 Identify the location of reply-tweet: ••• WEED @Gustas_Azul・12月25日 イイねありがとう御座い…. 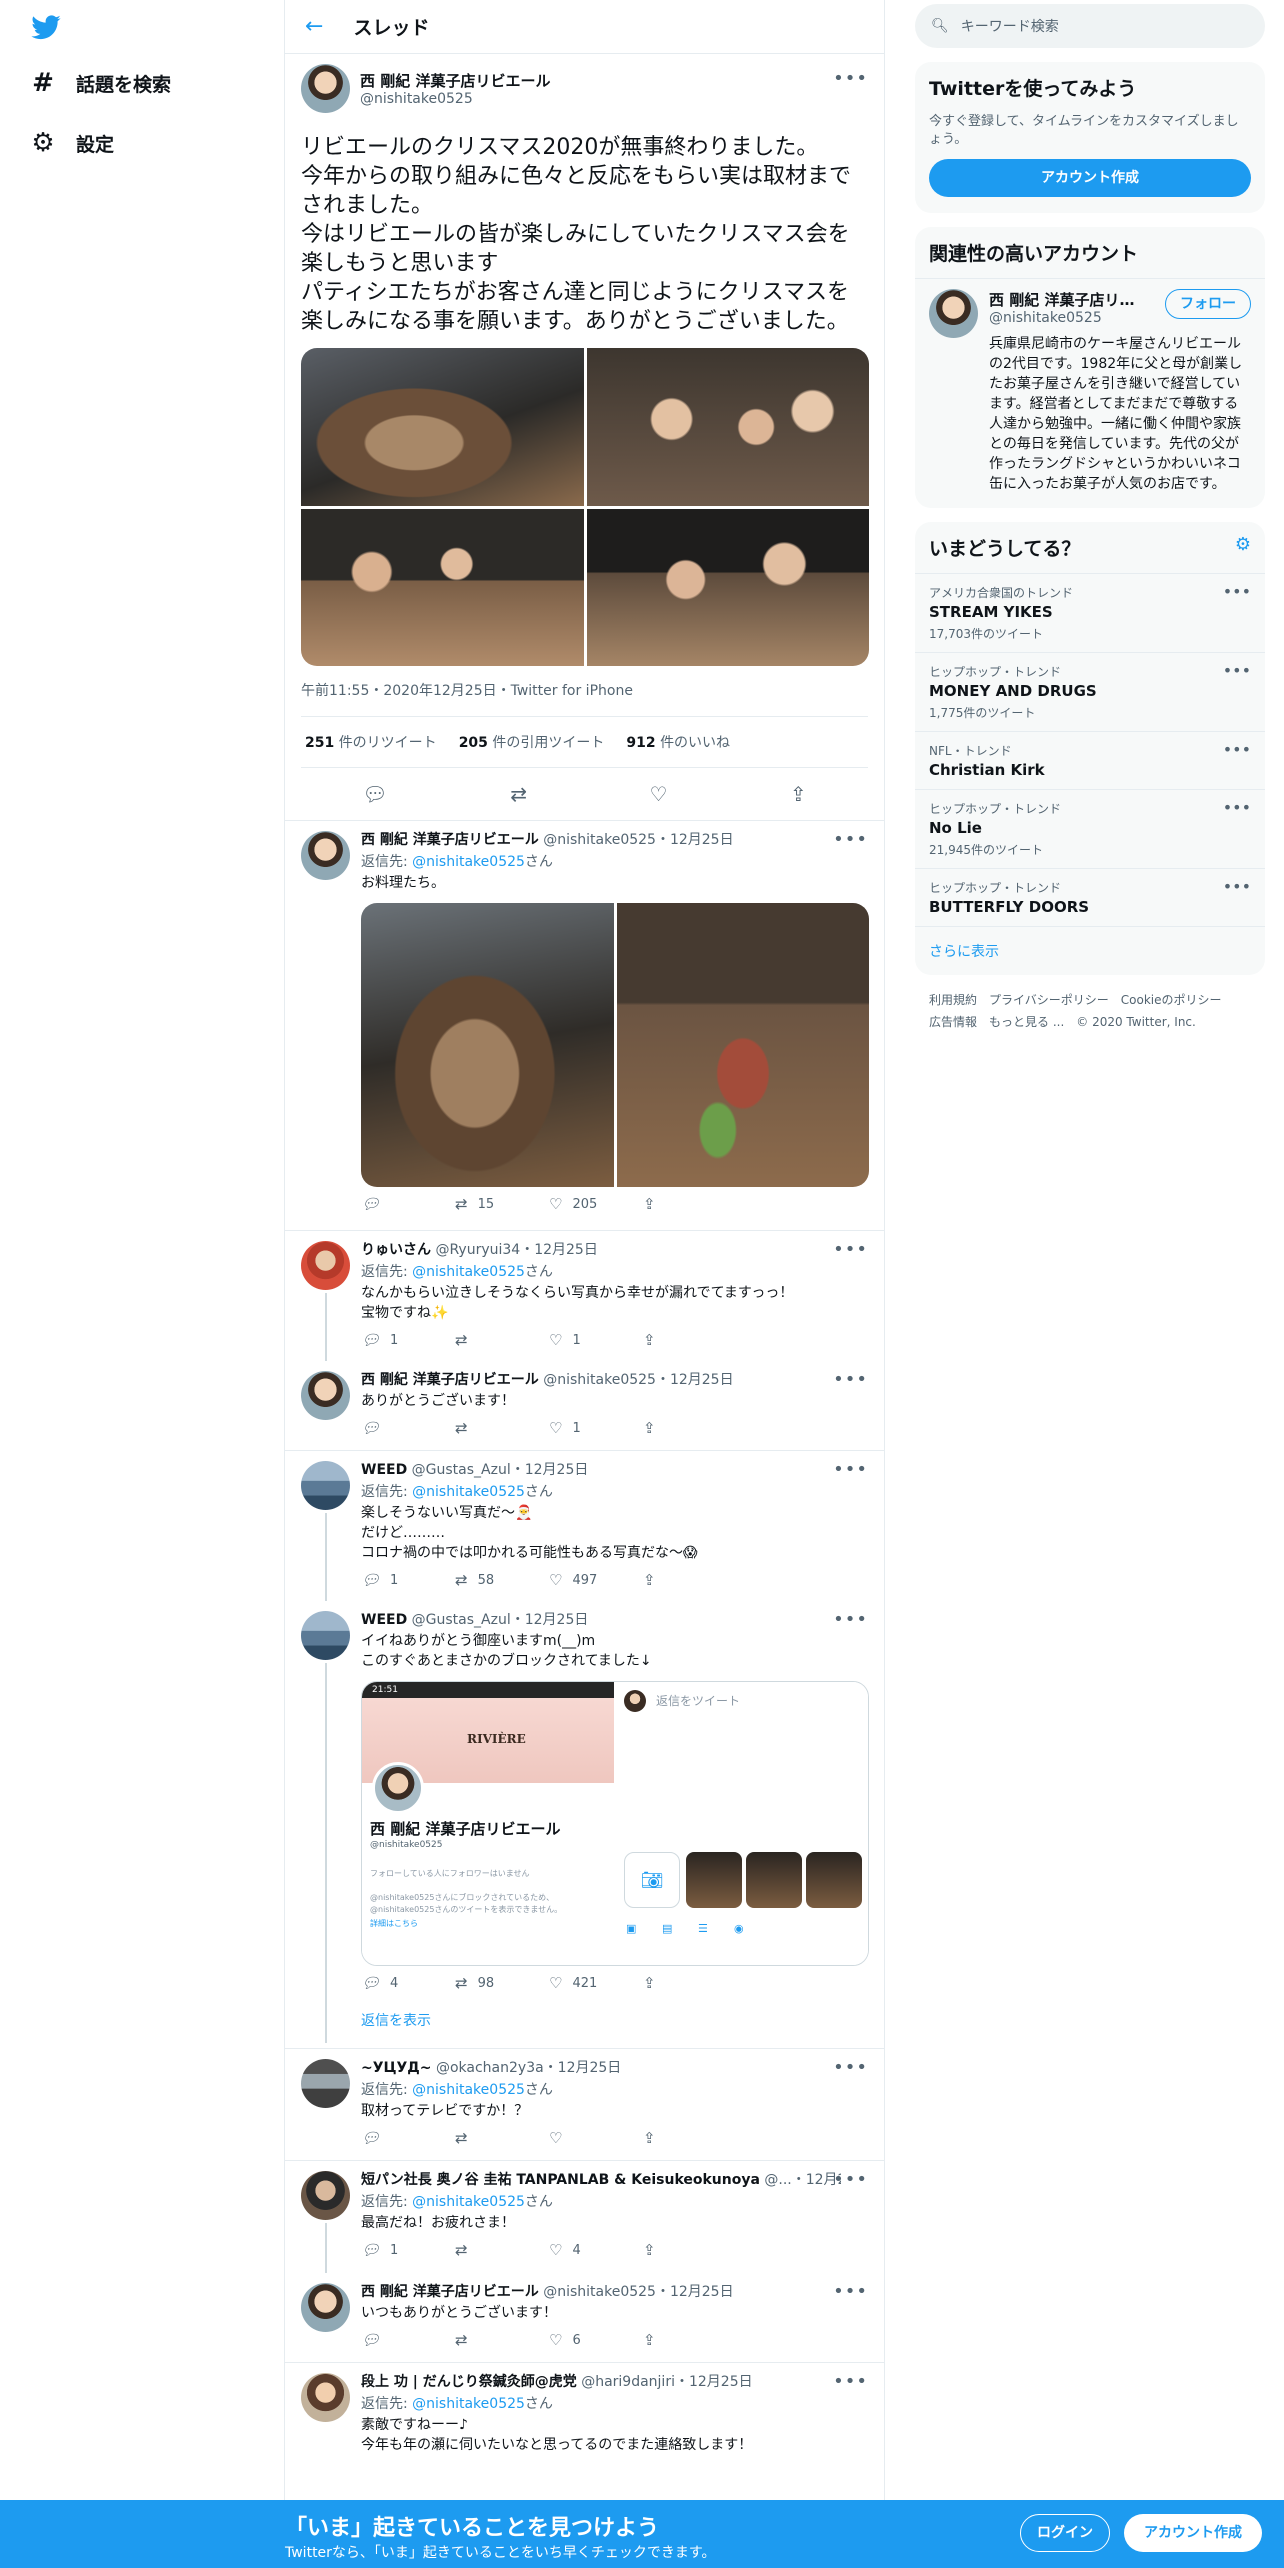
(584, 1825).